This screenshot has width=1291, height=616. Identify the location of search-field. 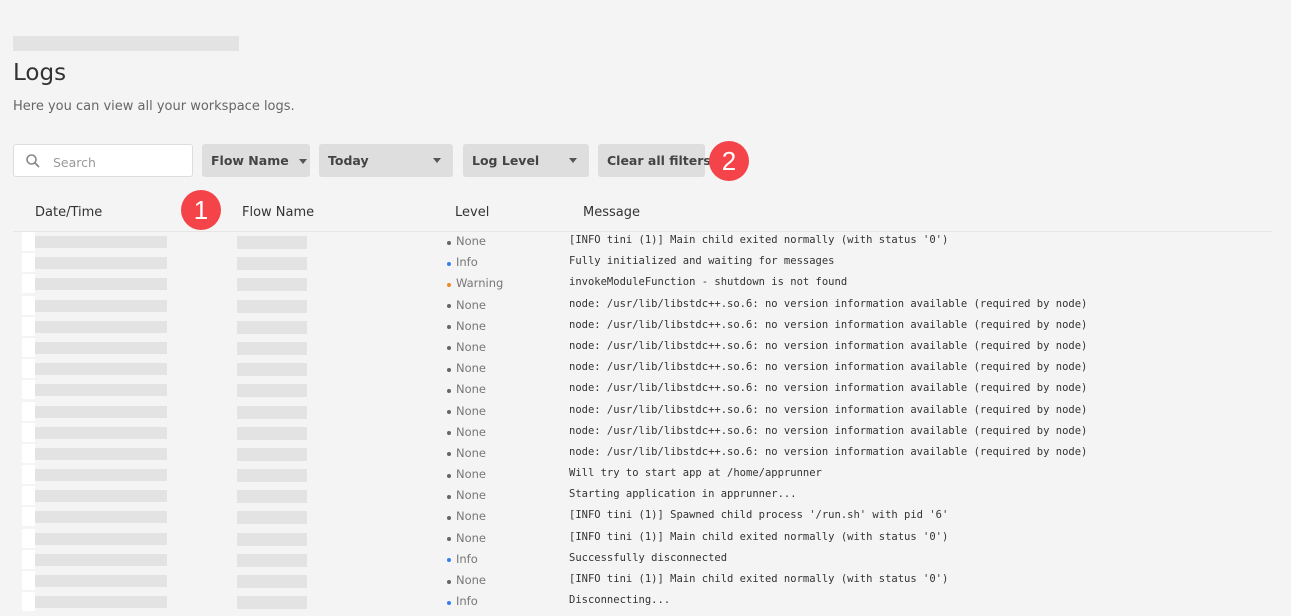
(103, 160).